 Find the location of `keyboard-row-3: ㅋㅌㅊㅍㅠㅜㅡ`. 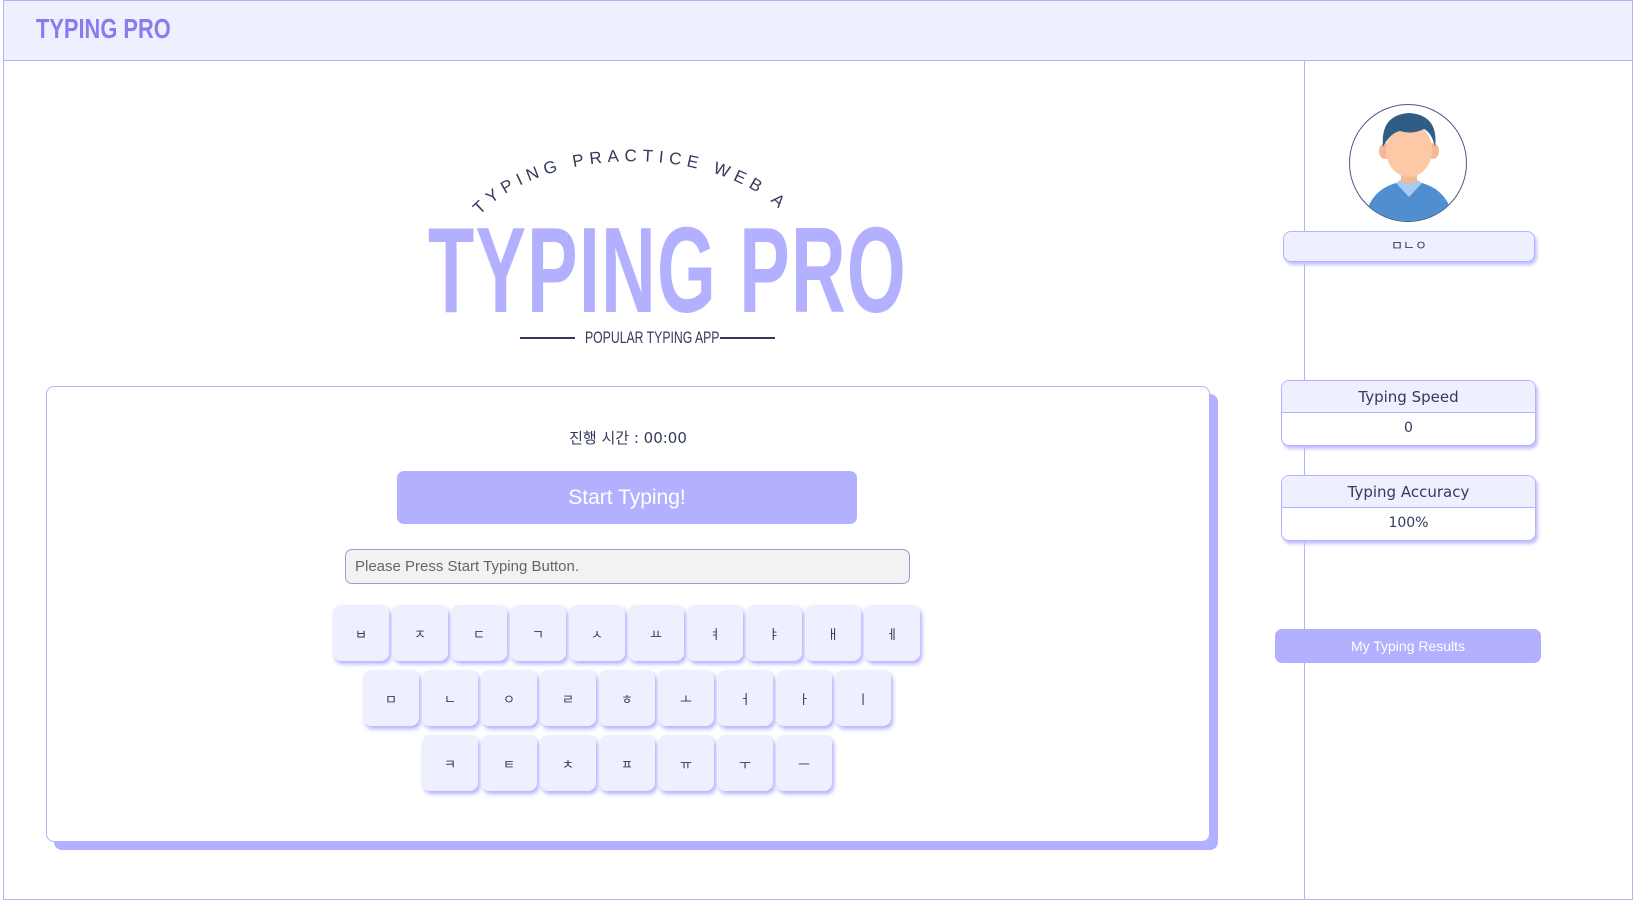

keyboard-row-3: ㅋㅌㅊㅍㅠㅜㅡ is located at coordinates (627, 763).